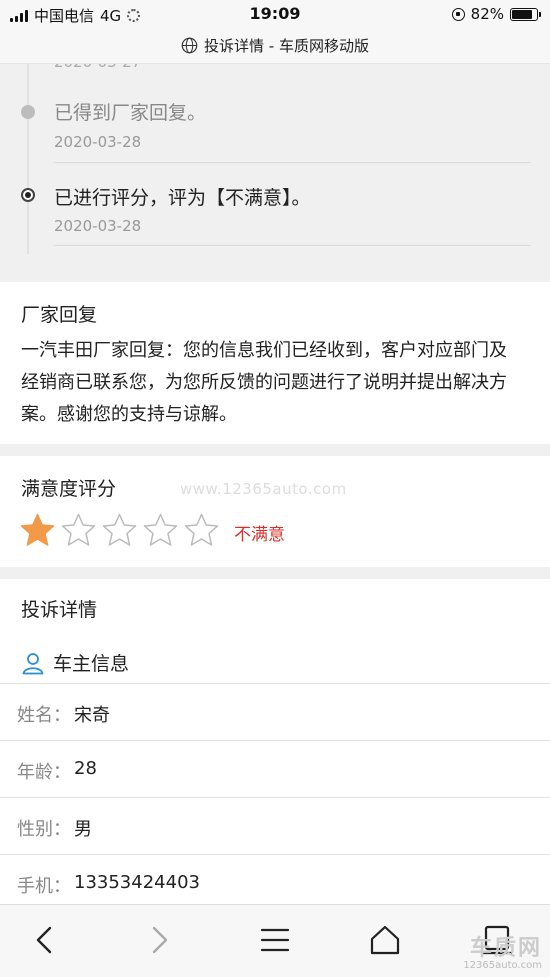  What do you see at coordinates (286, 46) in the screenshot?
I see `page-title: 投诉详情 - 车质网移动版` at bounding box center [286, 46].